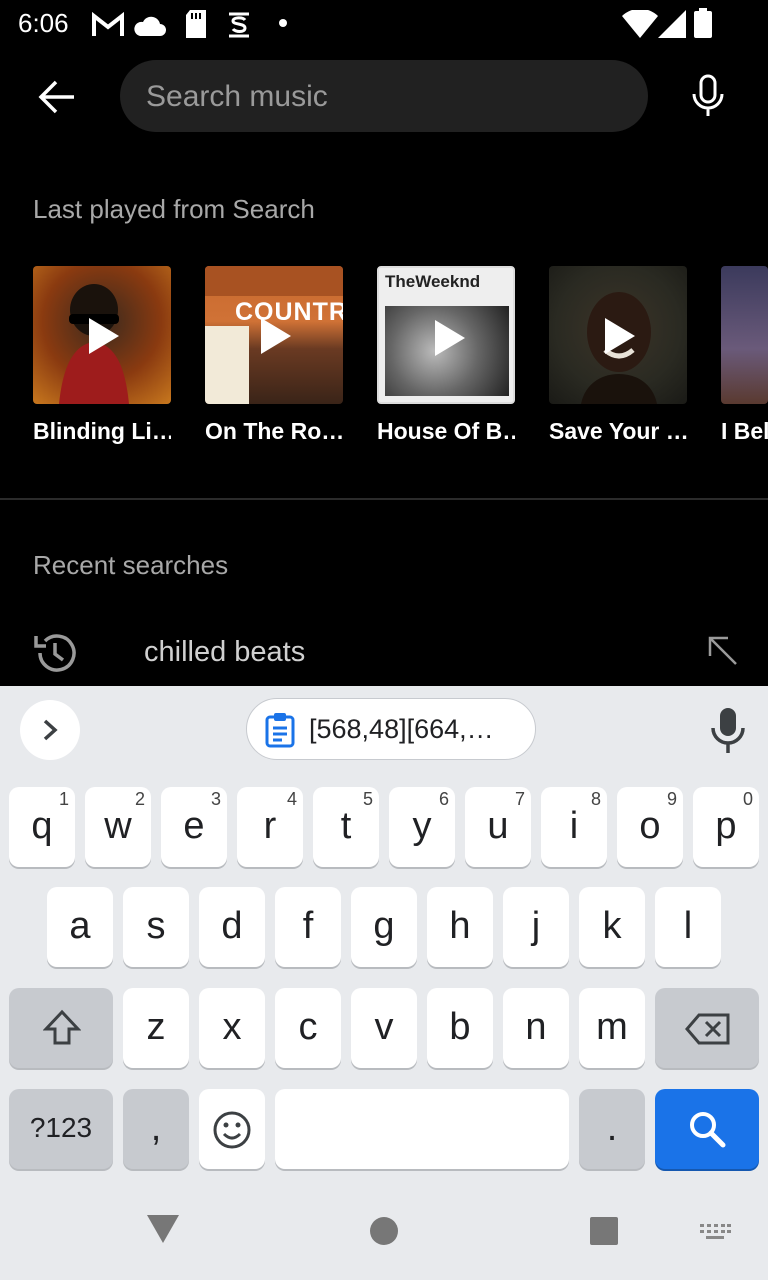  I want to click on shift-icon, so click(62, 1027).